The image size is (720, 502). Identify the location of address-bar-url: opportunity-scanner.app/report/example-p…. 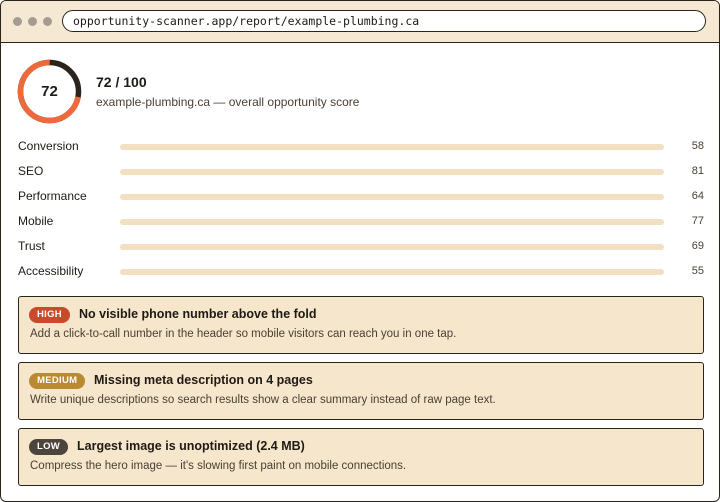
(246, 21).